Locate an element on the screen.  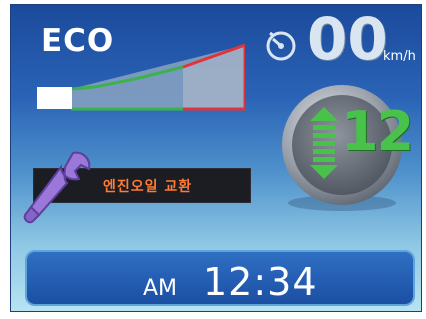
up-down-arrows-icon is located at coordinates (324, 143).